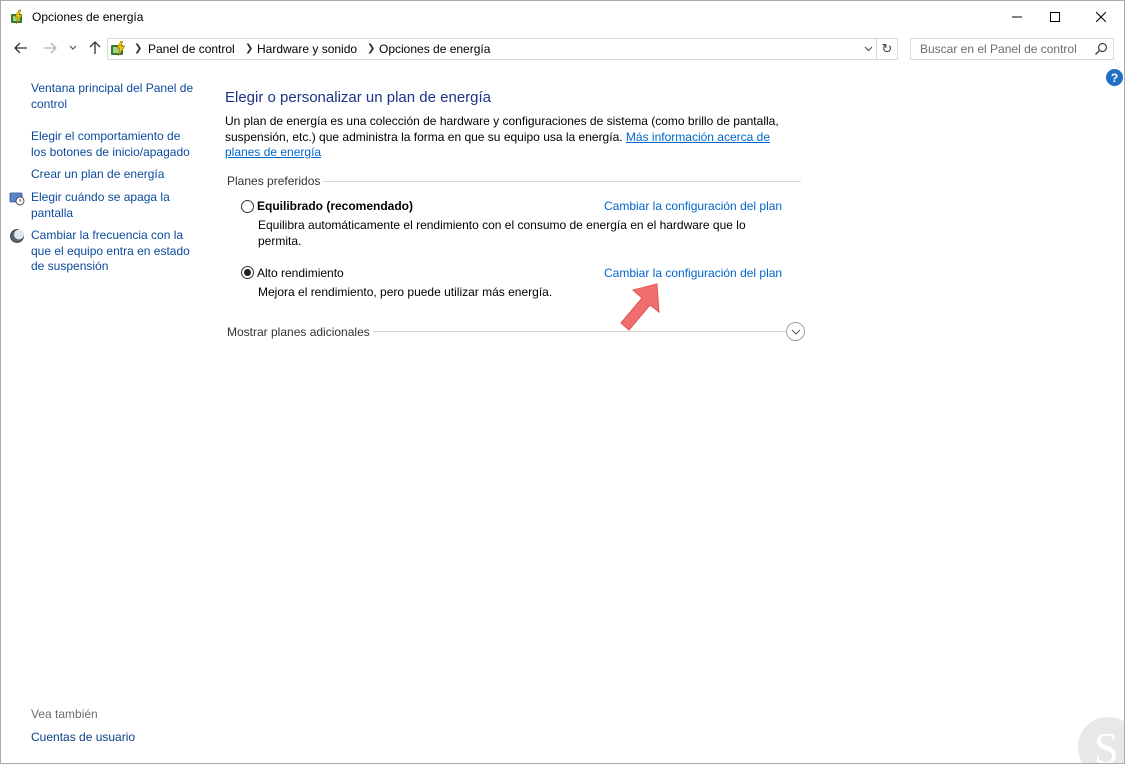 This screenshot has height=764, width=1125. What do you see at coordinates (300, 273) in the screenshot?
I see `plan-name-high-performance: Alto rendimiento` at bounding box center [300, 273].